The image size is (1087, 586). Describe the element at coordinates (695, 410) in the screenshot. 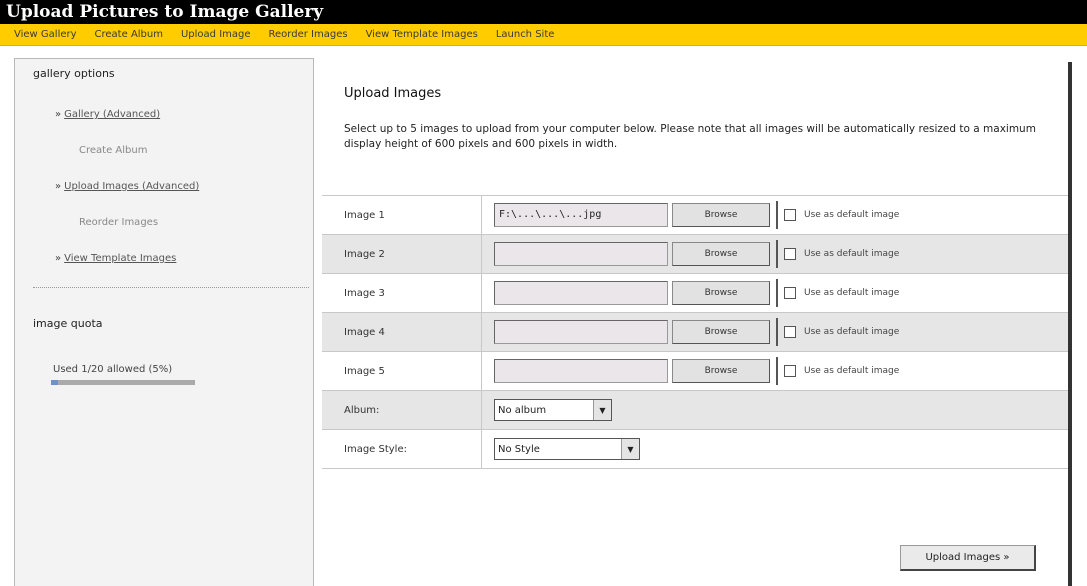

I see `album-row: Album: No album ▼` at that location.